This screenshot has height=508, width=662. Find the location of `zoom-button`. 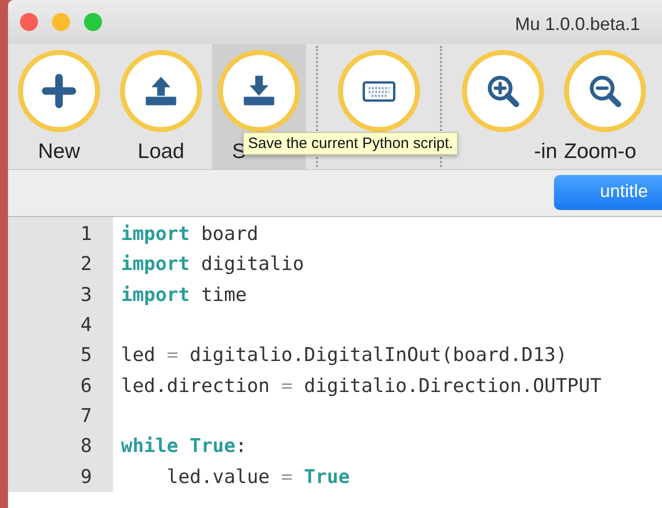

zoom-button is located at coordinates (93, 22).